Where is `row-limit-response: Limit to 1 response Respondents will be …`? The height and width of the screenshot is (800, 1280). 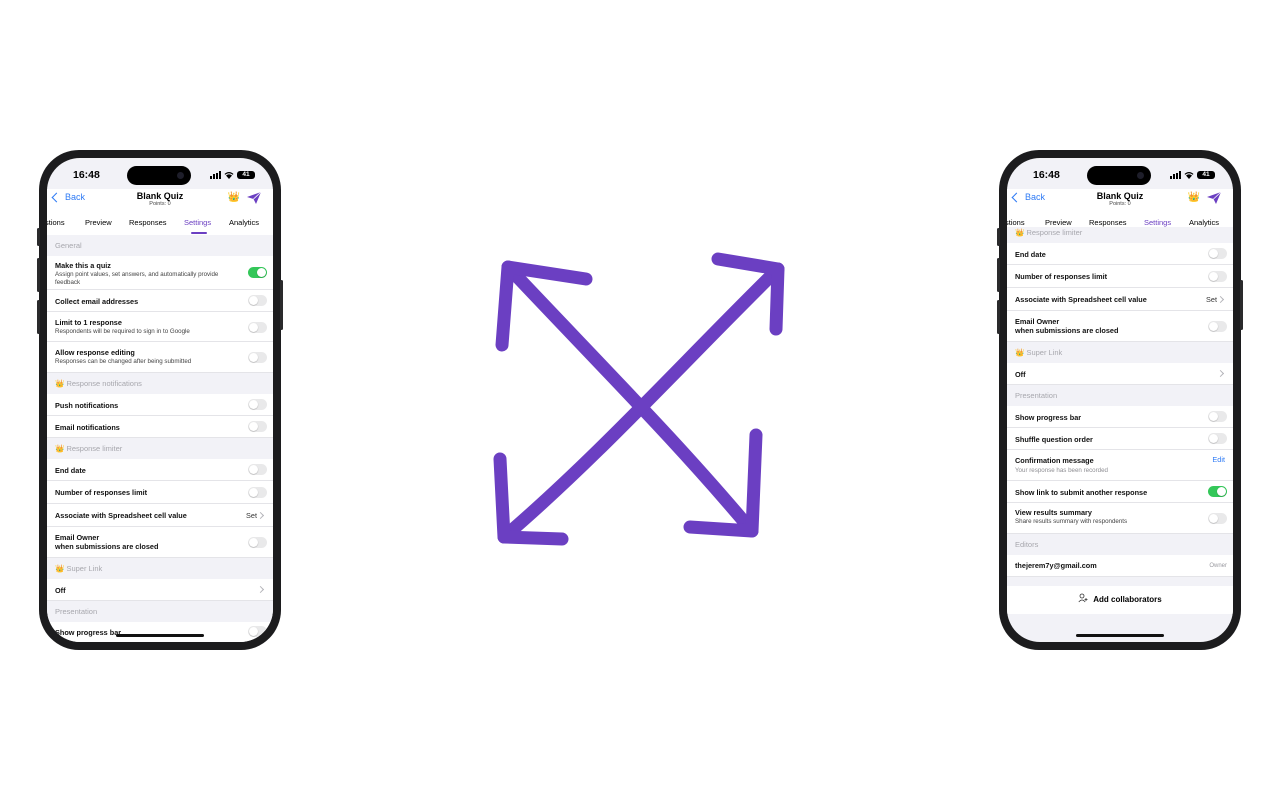 row-limit-response: Limit to 1 response Respondents will be … is located at coordinates (160, 327).